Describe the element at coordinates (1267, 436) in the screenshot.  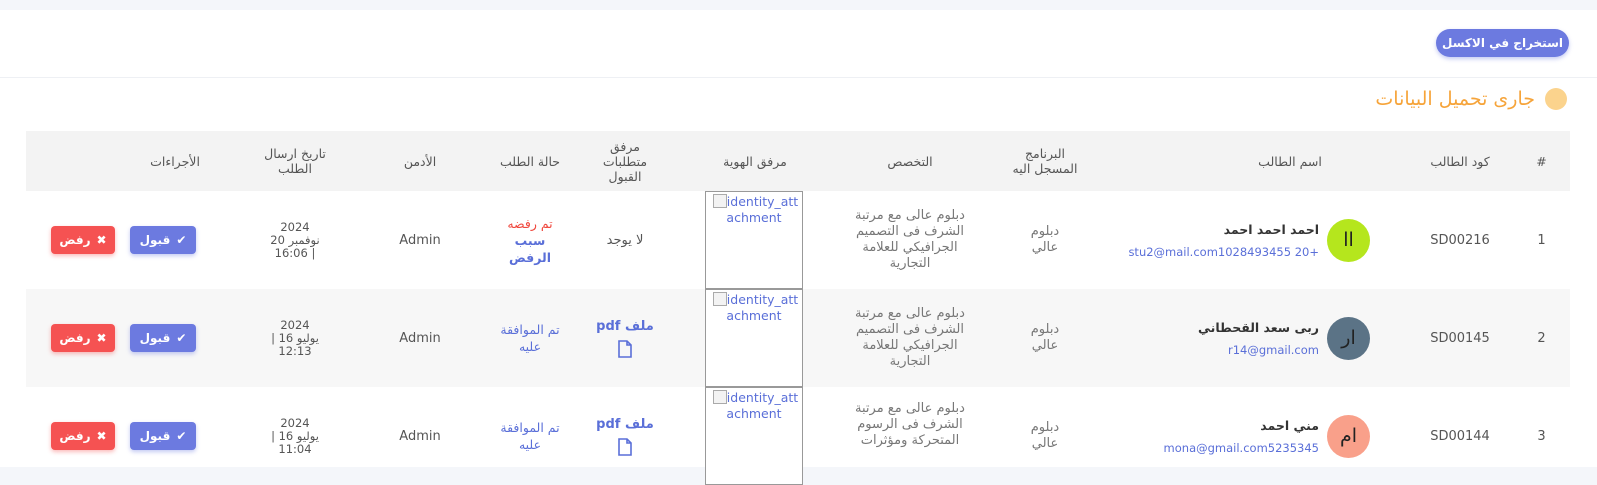
I see `student-cell: ام مني احمد mona@gmail.com5235345` at that location.